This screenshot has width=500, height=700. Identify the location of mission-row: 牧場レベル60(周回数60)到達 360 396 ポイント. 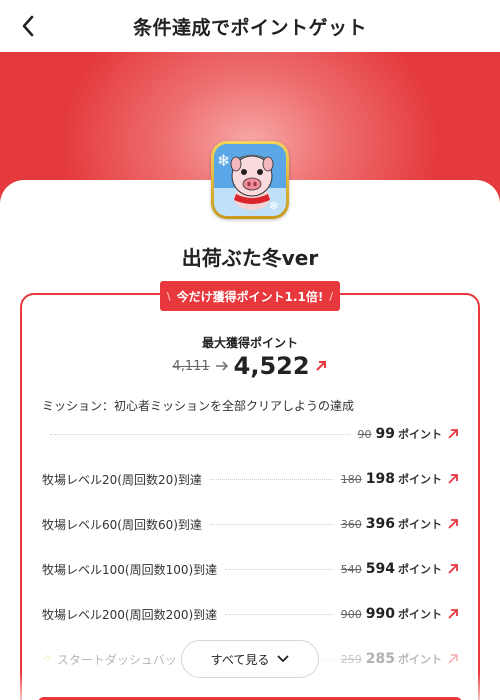
(251, 524).